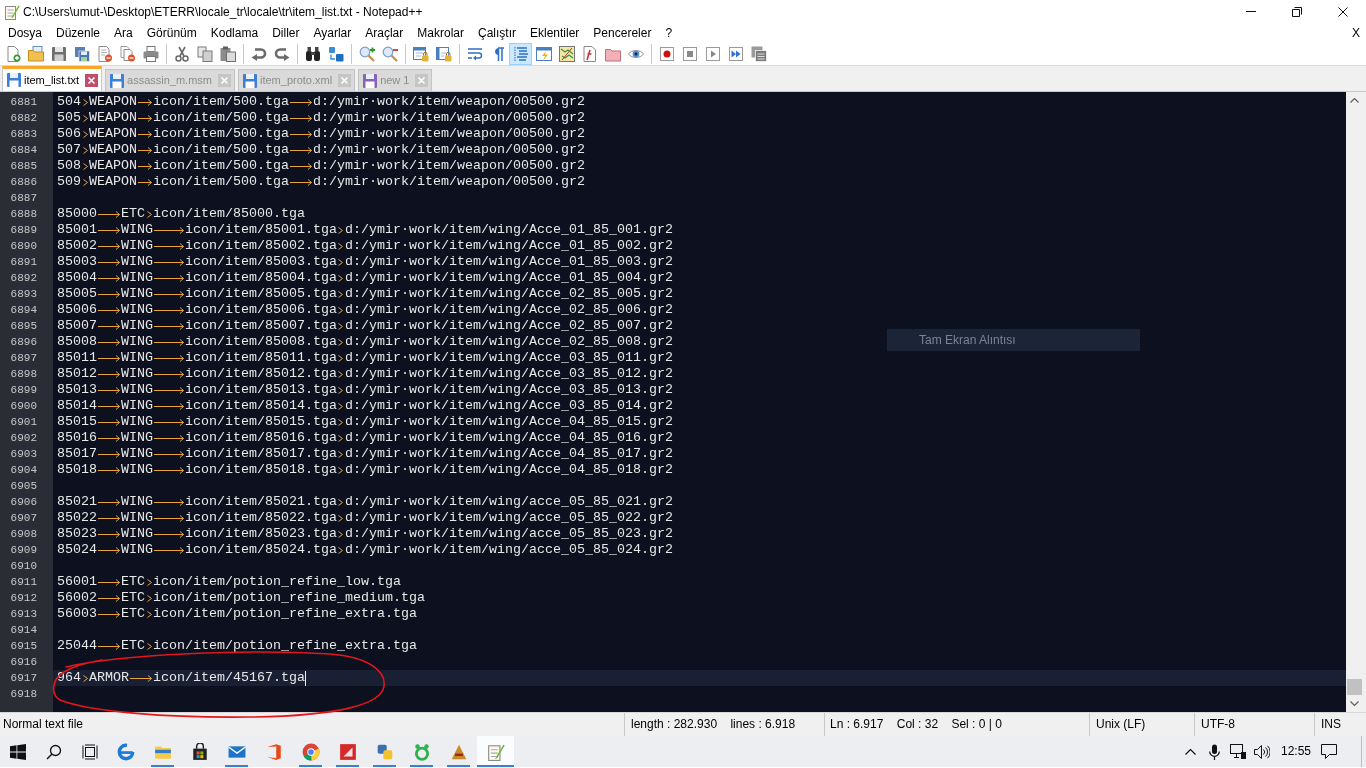  I want to click on code-text: 964, so click(69, 678).